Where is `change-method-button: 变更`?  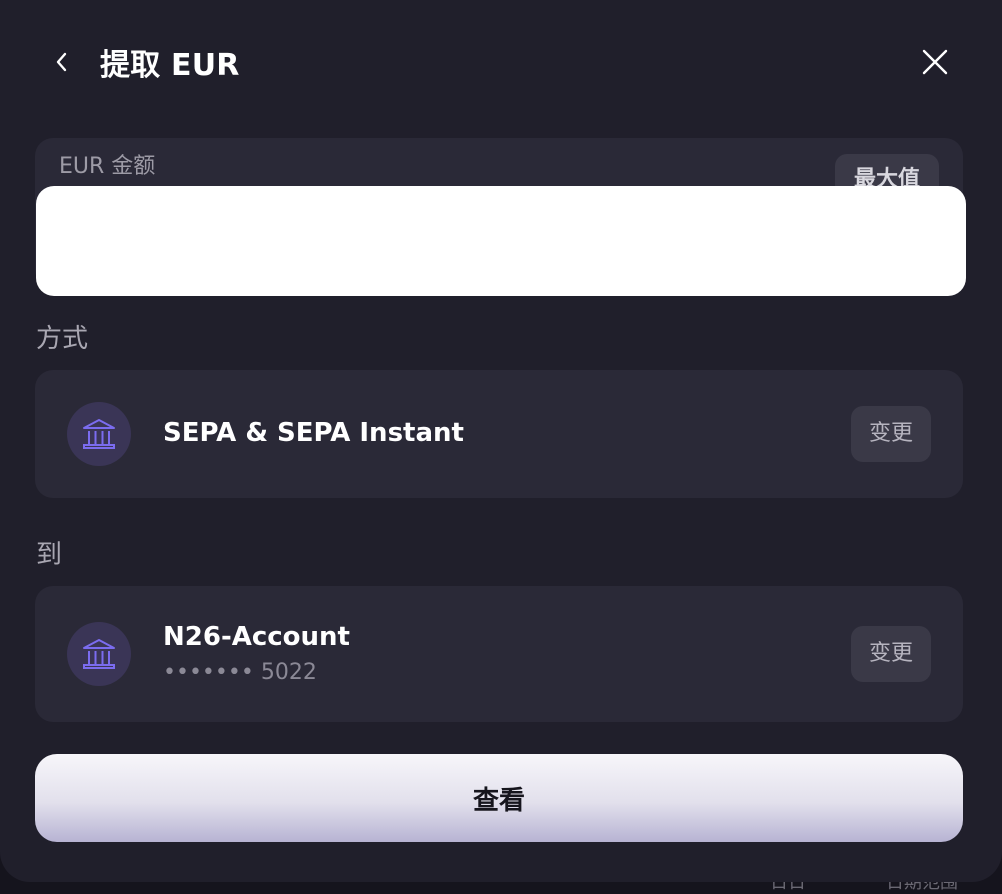 change-method-button: 变更 is located at coordinates (891, 434).